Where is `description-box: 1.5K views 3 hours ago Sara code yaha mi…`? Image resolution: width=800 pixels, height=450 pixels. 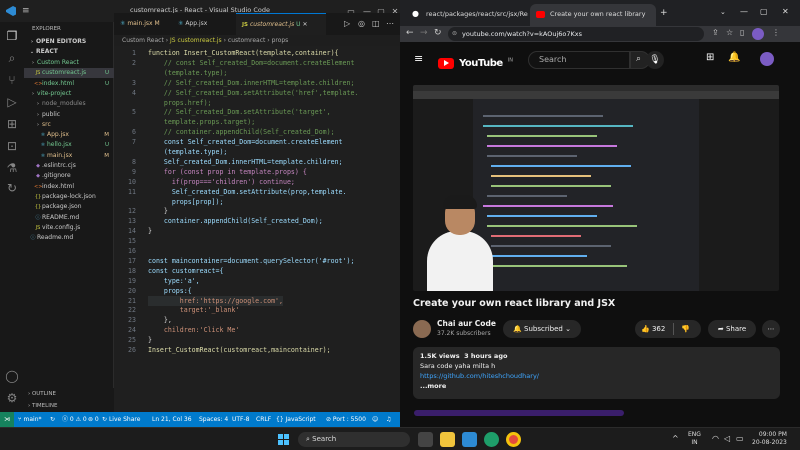 description-box: 1.5K views 3 hours ago Sara code yaha mi… is located at coordinates (596, 373).